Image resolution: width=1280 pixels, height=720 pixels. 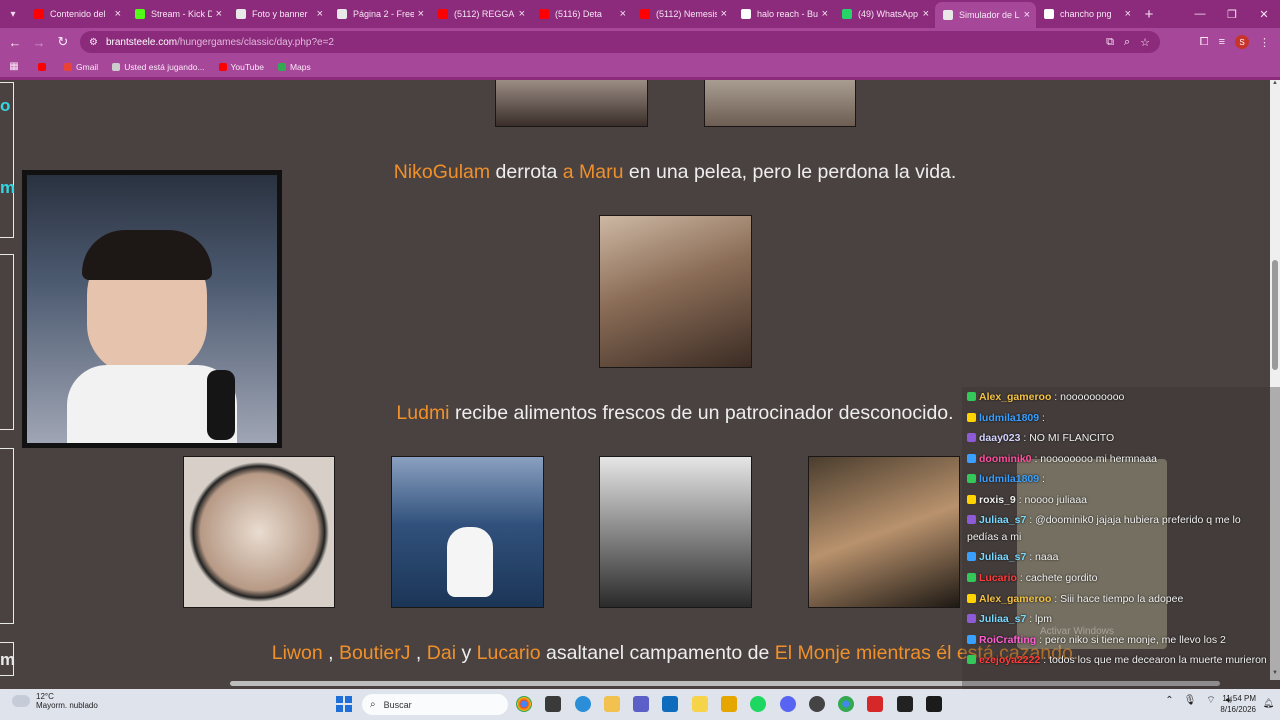 What do you see at coordinates (1127, 42) in the screenshot?
I see `zoom-icon: ⌕` at bounding box center [1127, 42].